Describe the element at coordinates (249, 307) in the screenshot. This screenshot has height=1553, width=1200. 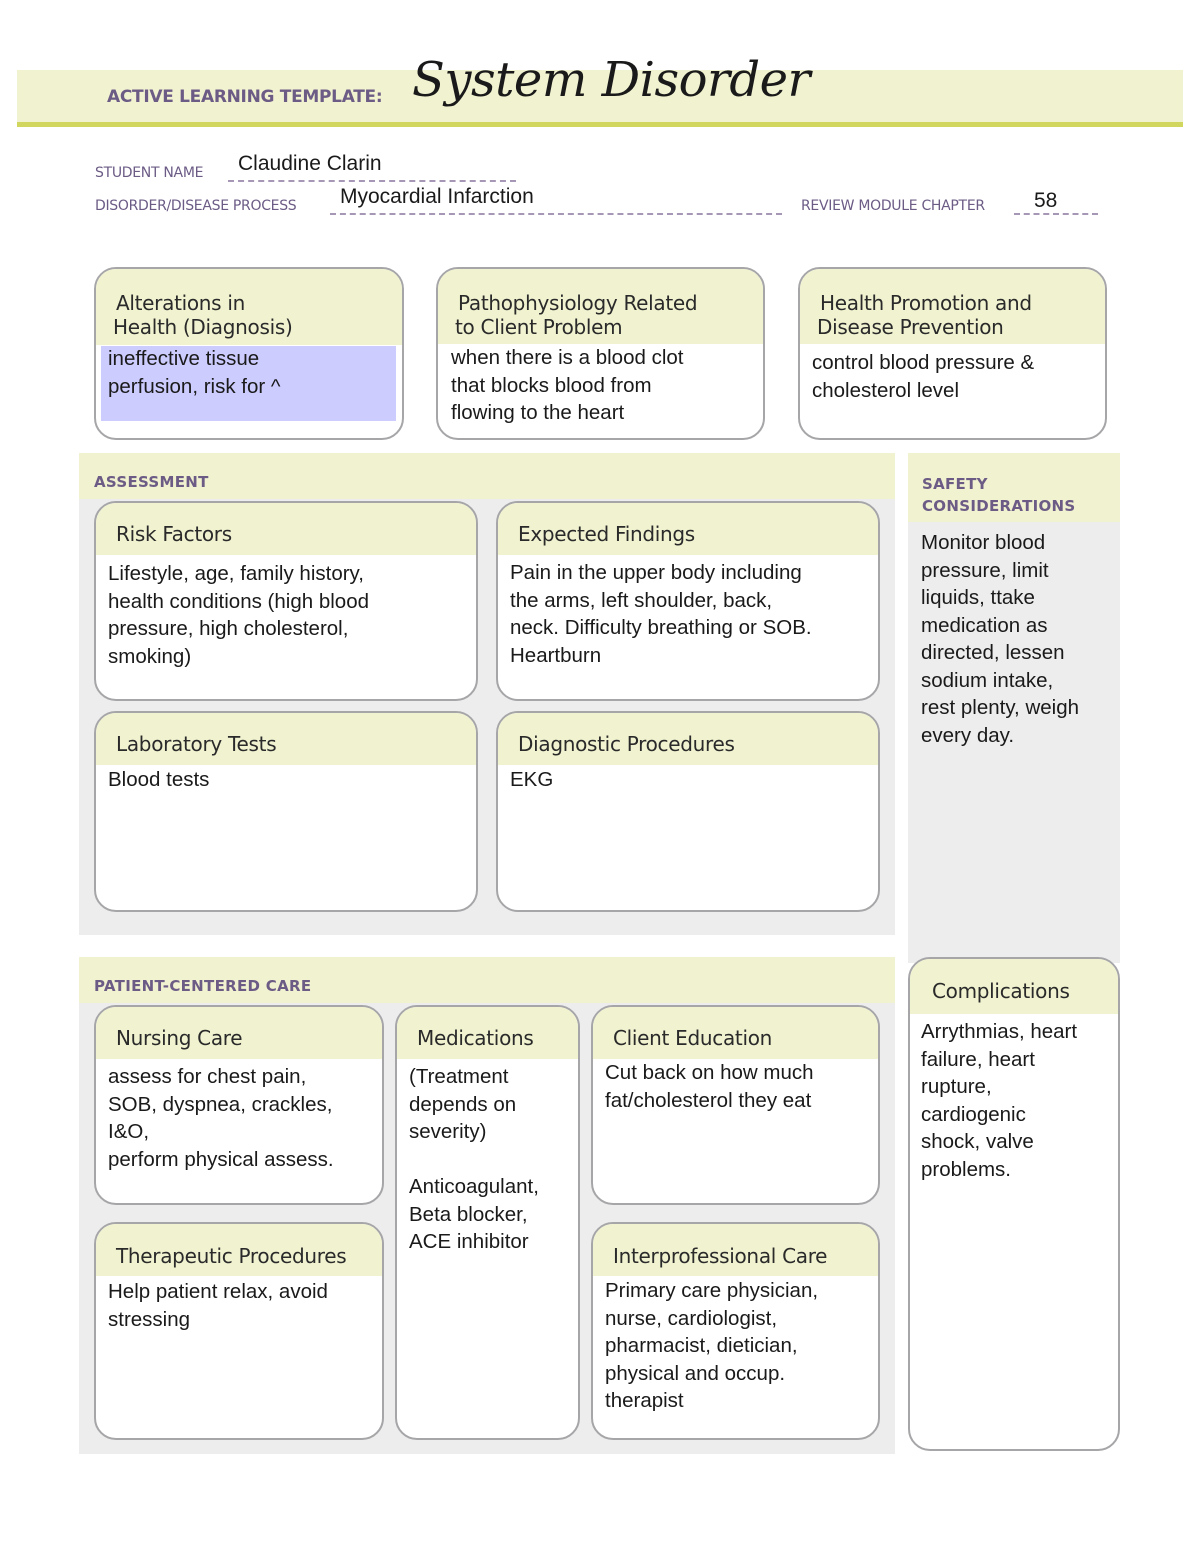
I see `alterations-title: Alterations in Health (Diagnosis)` at that location.